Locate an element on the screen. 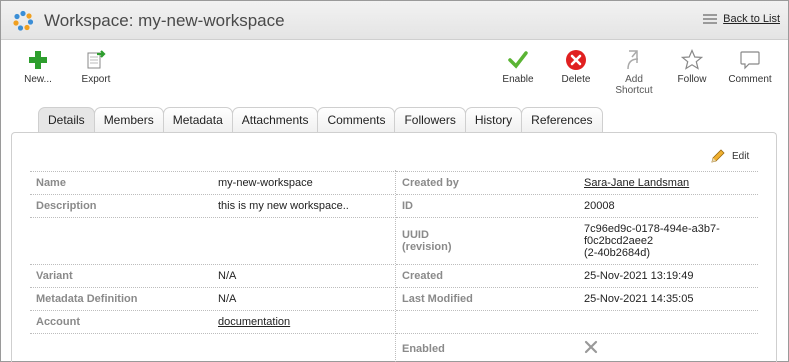  comment-label: Comment is located at coordinates (750, 79).